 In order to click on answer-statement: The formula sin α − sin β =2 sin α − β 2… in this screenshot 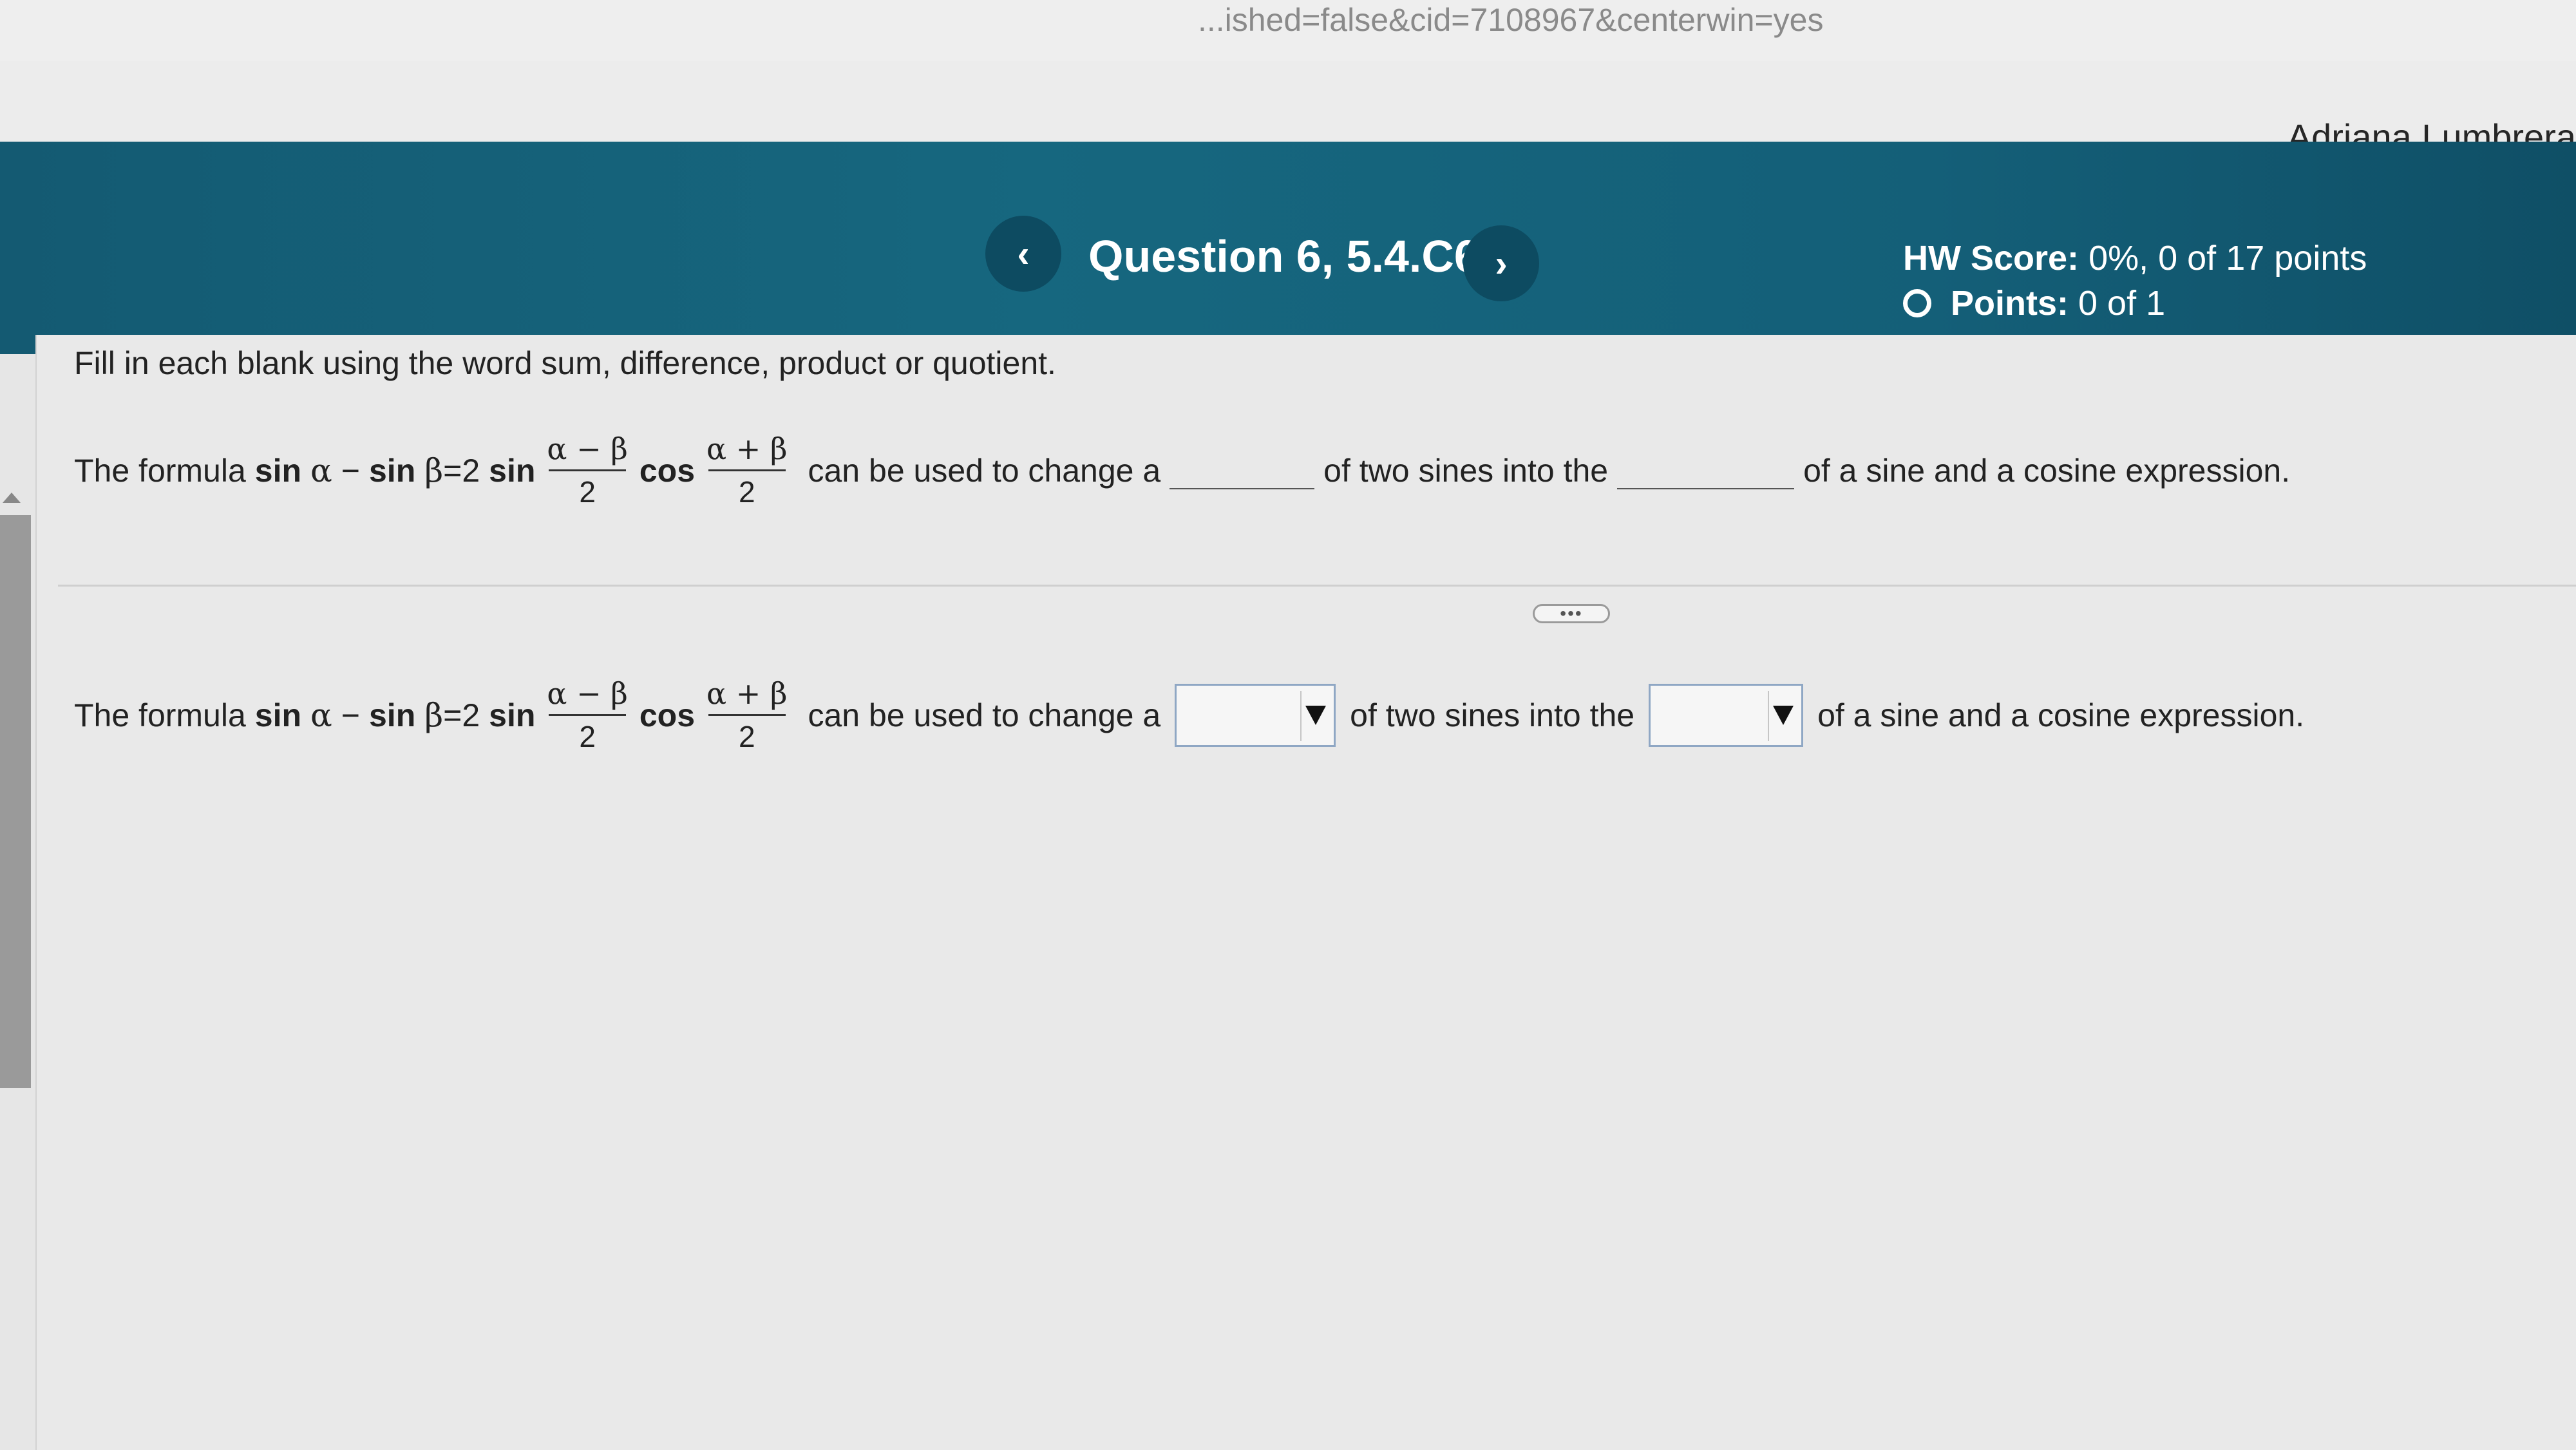, I will do `click(1189, 715)`.